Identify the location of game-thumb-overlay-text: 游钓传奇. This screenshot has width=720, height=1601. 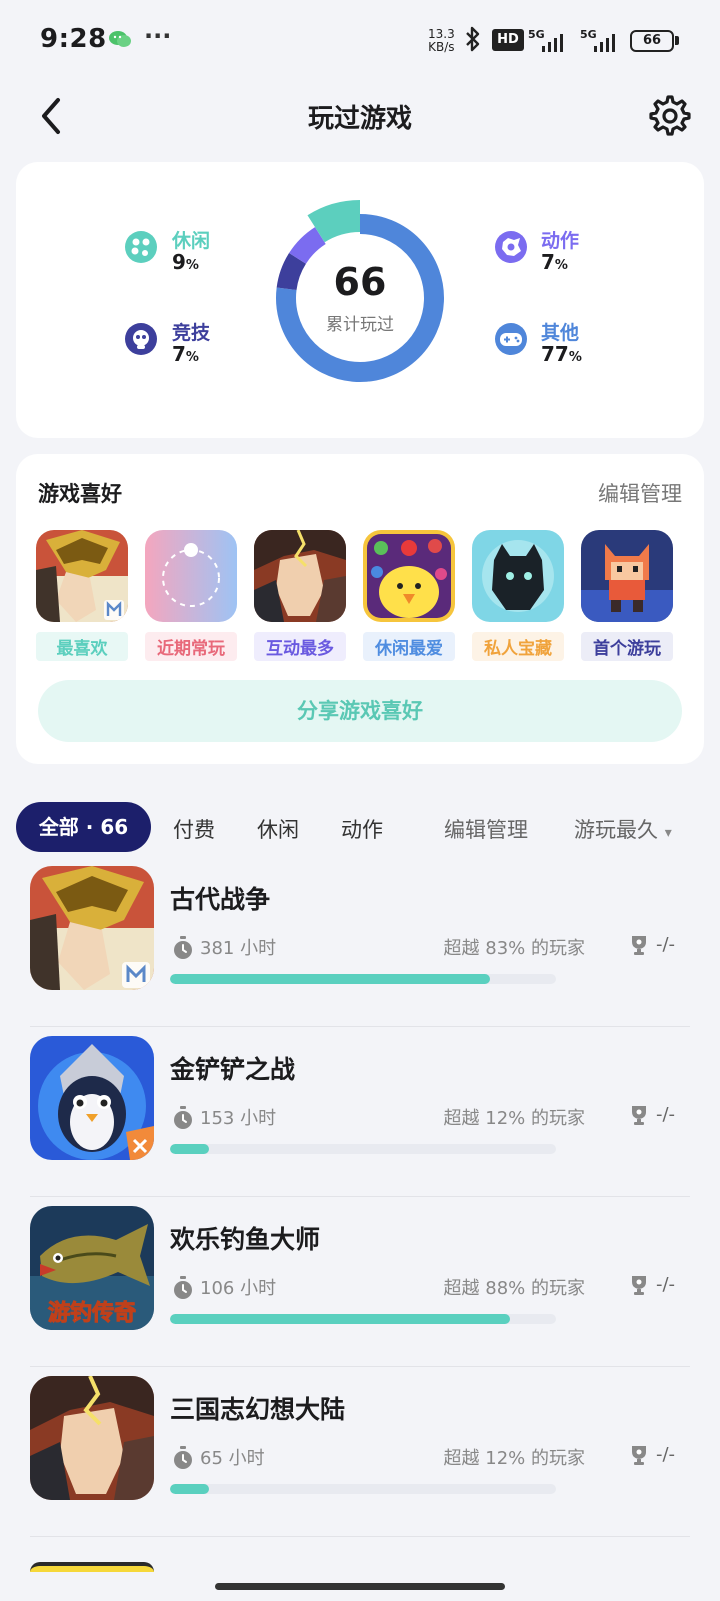
(92, 1313).